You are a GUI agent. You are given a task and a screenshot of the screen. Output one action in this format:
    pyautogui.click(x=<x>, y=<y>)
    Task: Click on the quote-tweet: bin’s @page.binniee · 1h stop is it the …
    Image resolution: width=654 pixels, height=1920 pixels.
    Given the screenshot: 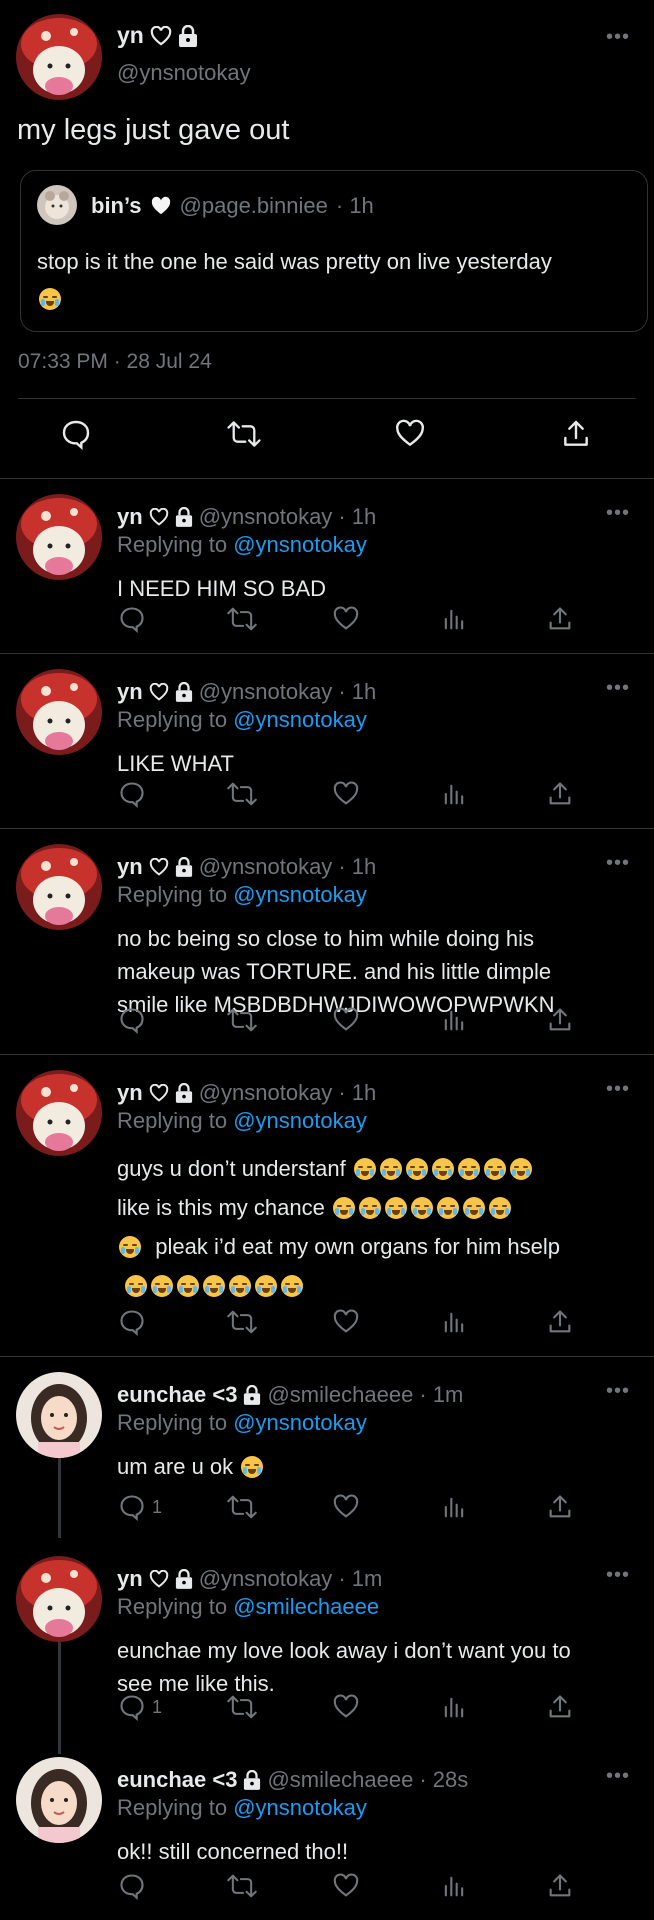 What is the action you would take?
    pyautogui.click(x=334, y=251)
    